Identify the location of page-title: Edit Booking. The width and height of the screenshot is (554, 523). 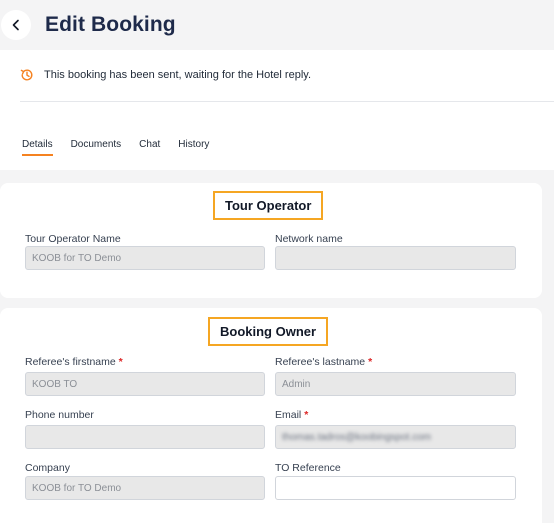
(110, 24).